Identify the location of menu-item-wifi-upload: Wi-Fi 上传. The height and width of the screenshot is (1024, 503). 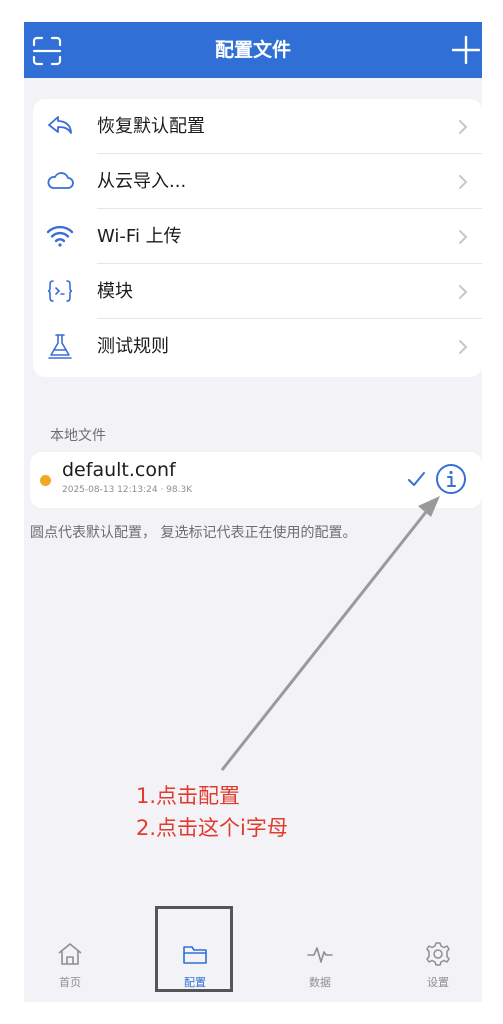
(257, 236).